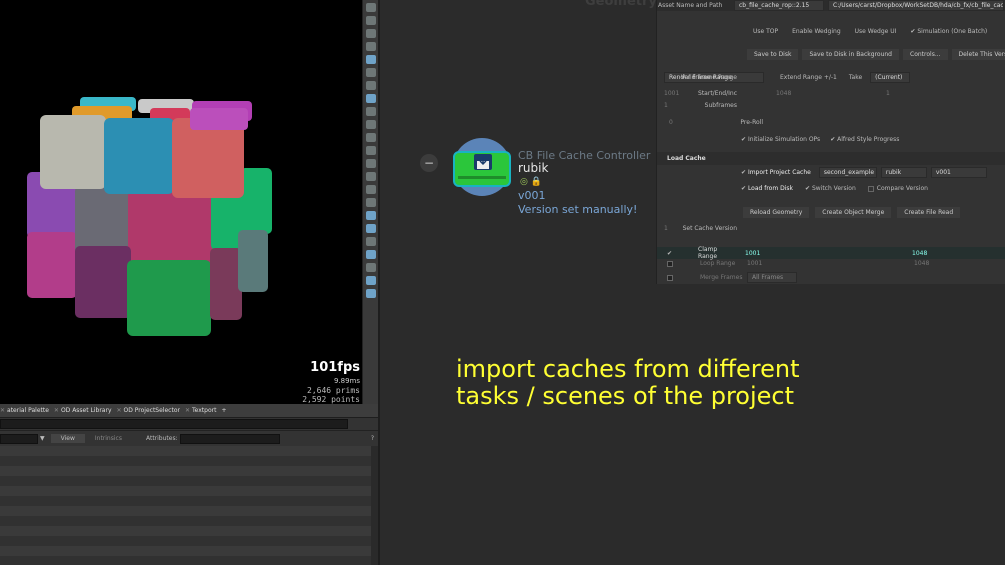  What do you see at coordinates (370, 150) in the screenshot?
I see `arrow-icon` at bounding box center [370, 150].